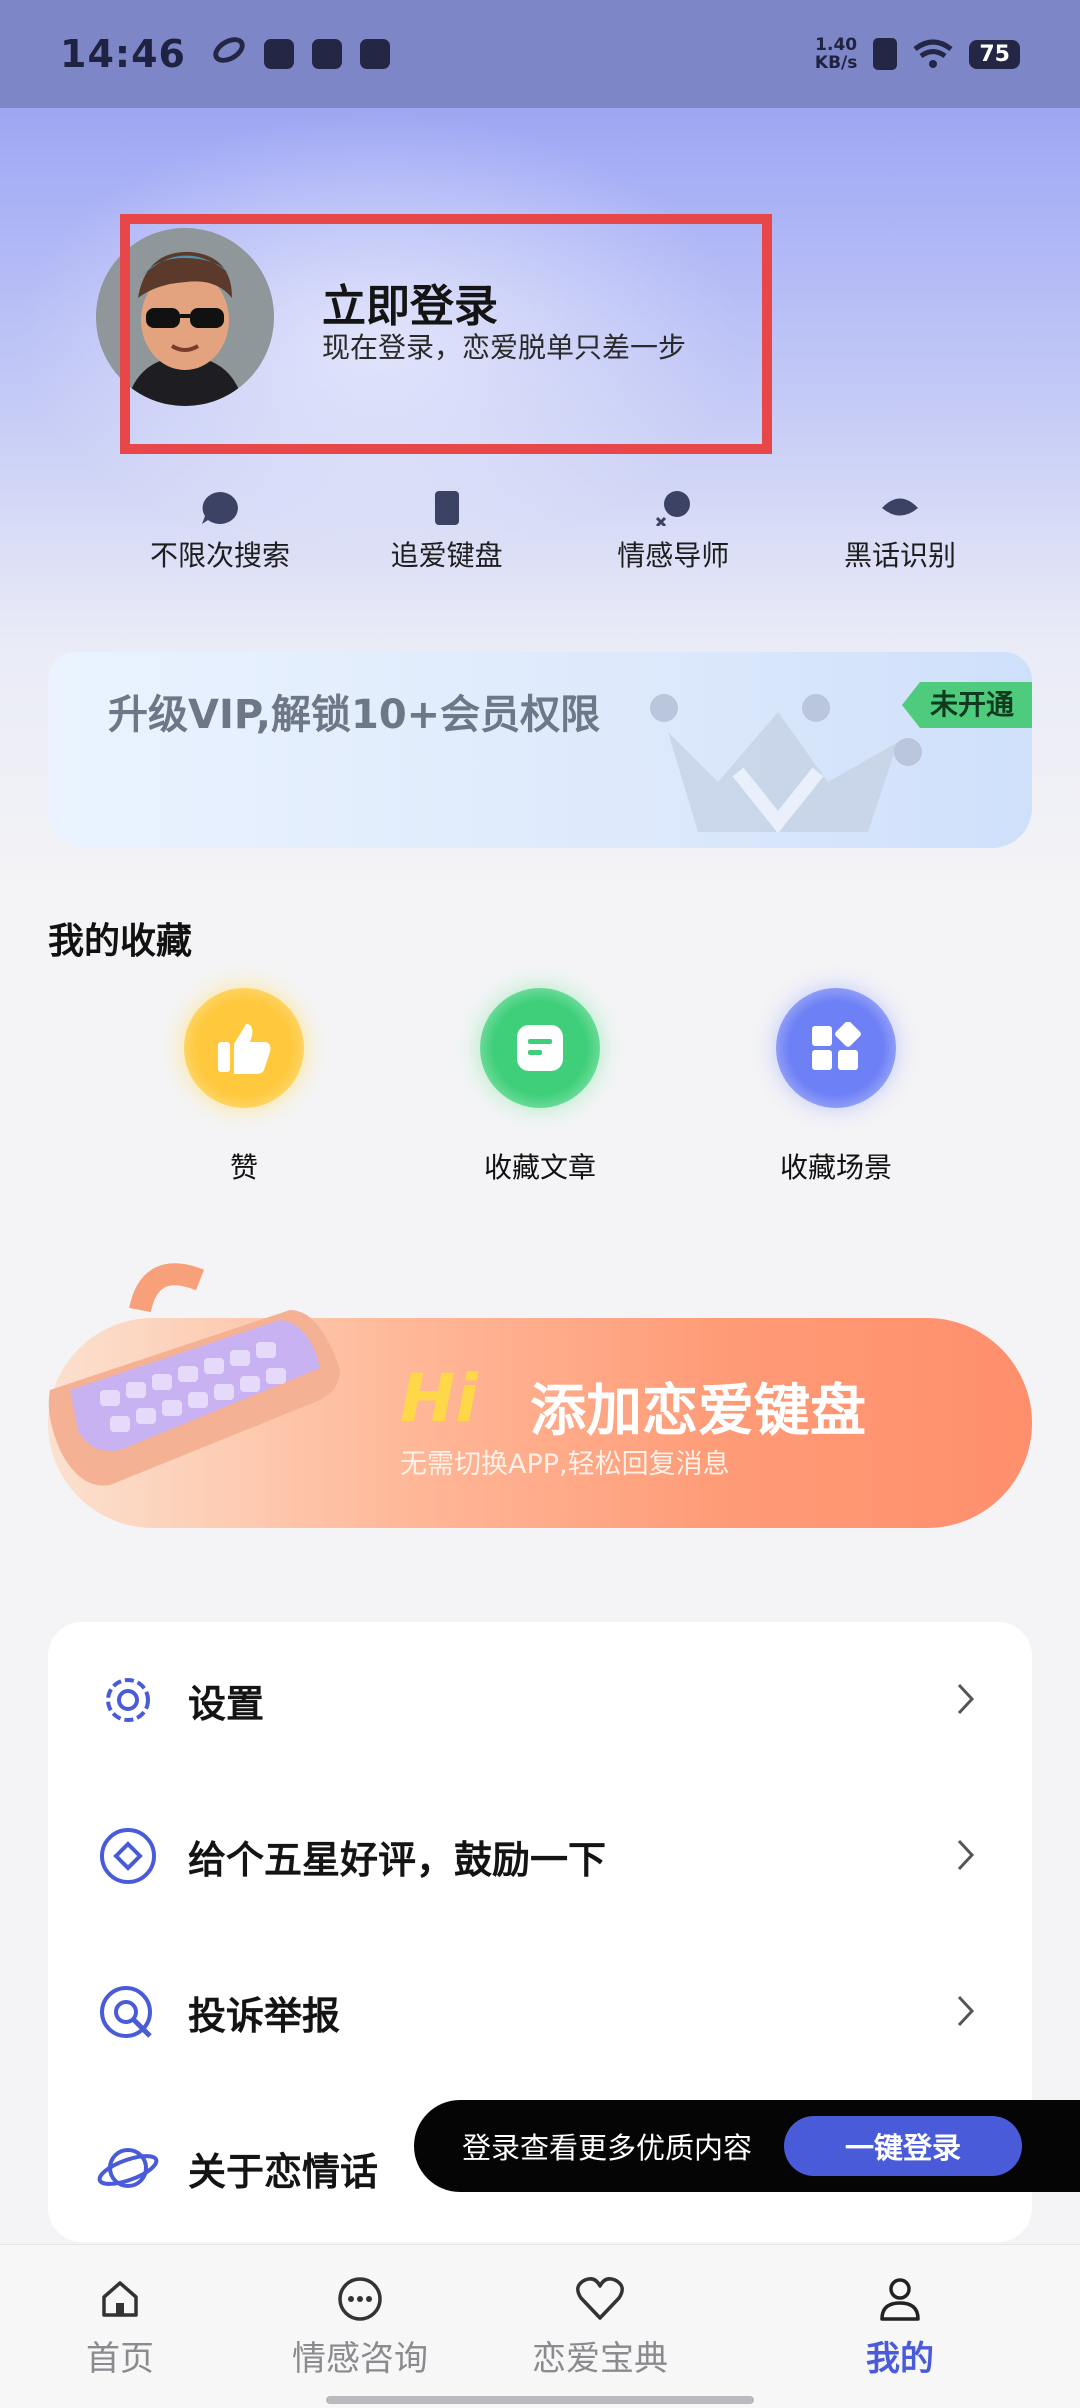  Describe the element at coordinates (397, 1859) in the screenshot. I see `rate-app-label: 给个五星好评，鼓励一下` at that location.